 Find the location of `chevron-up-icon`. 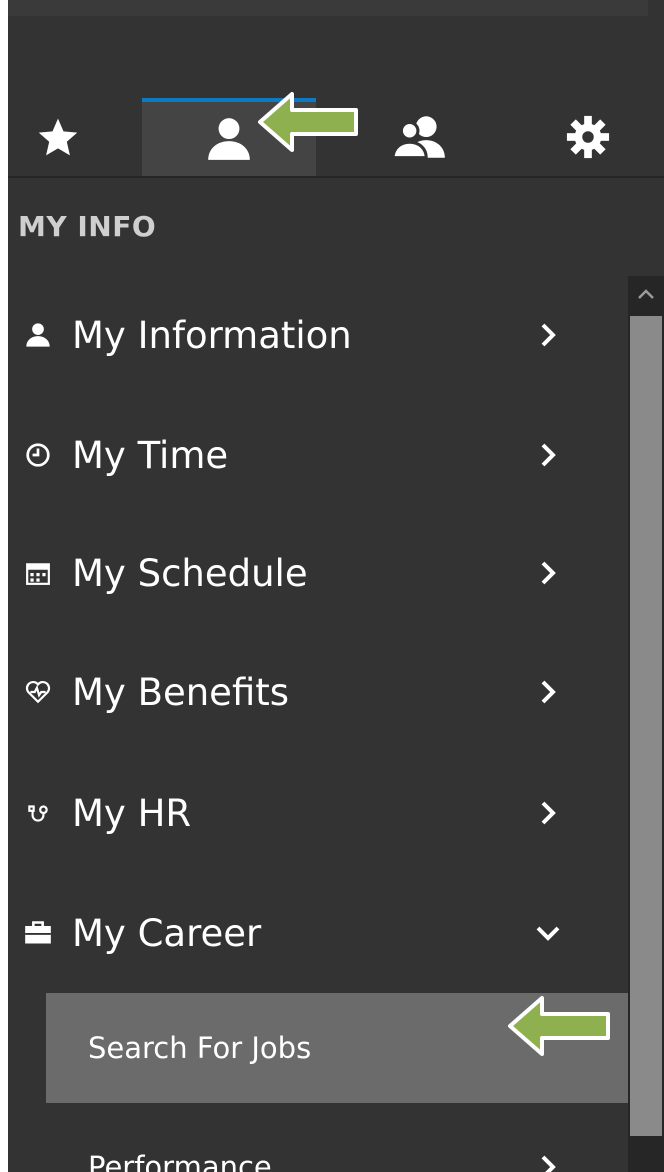

chevron-up-icon is located at coordinates (646, 294).